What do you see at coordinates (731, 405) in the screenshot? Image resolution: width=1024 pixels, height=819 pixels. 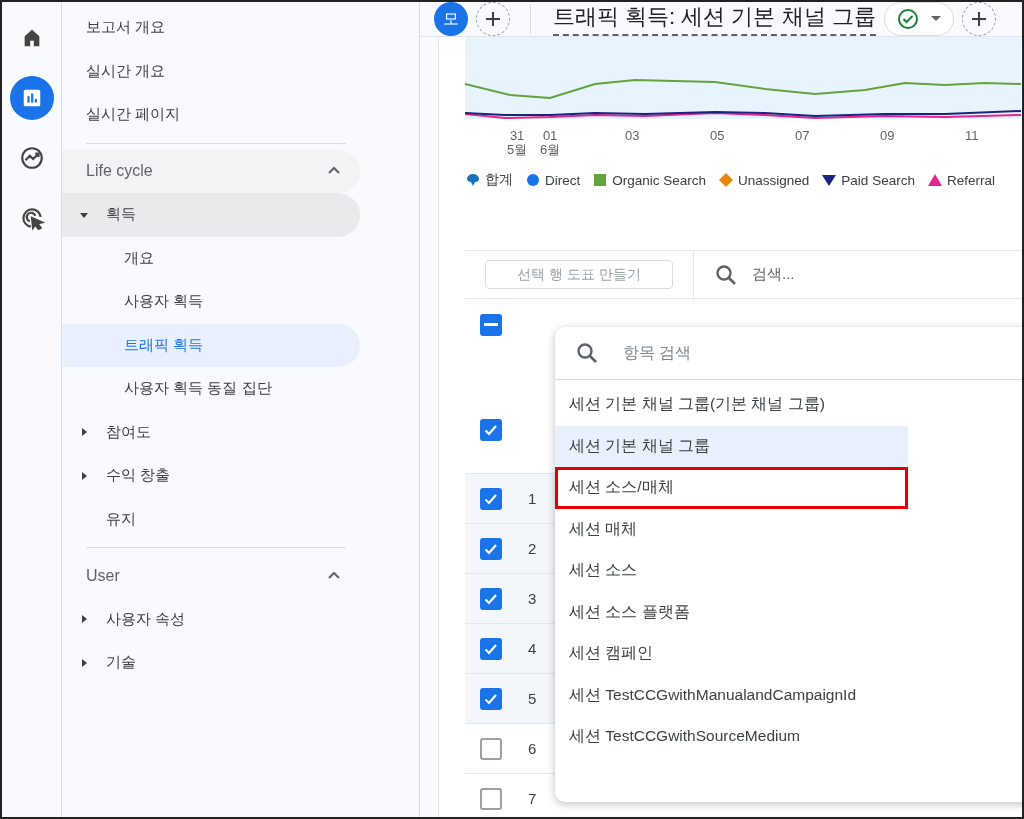 I see `menu-item: 세션 기본 채널 그룹(기본 채널 그룹)` at bounding box center [731, 405].